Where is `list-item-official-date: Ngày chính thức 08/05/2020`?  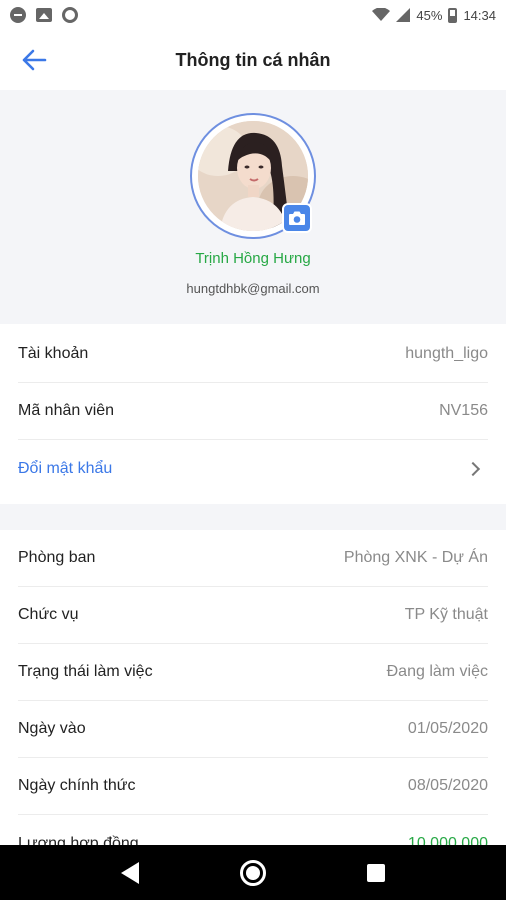 list-item-official-date: Ngày chính thức 08/05/2020 is located at coordinates (253, 786).